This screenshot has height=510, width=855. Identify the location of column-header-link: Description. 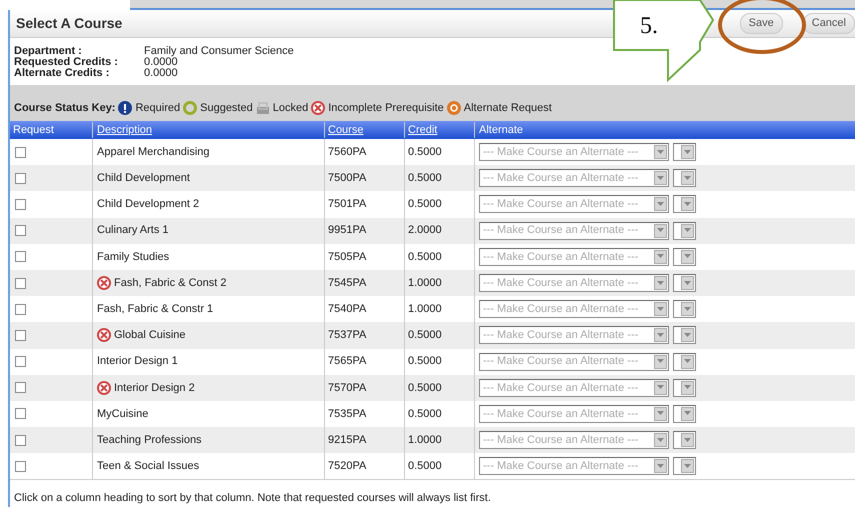
(124, 130).